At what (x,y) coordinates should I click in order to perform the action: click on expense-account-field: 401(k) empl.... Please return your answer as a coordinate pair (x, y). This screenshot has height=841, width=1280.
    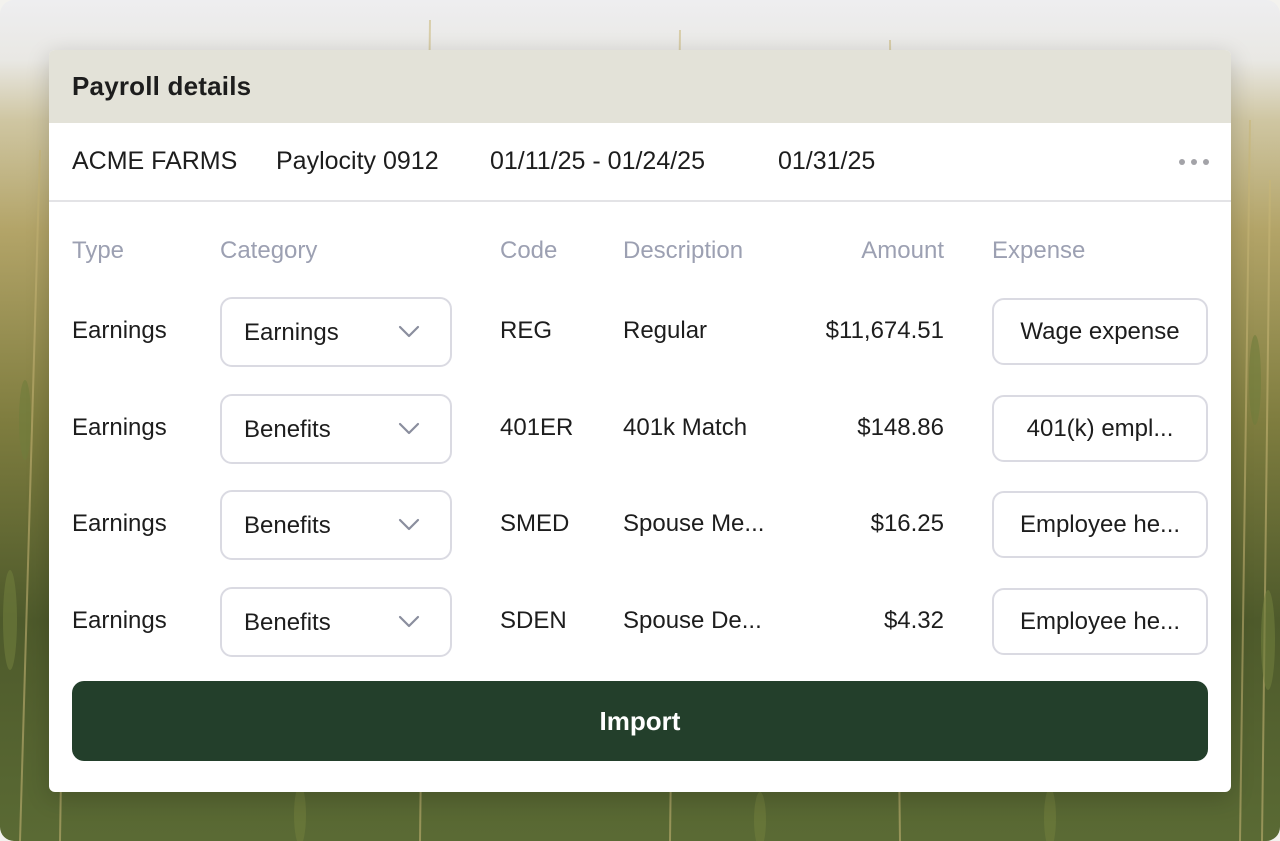
    Looking at the image, I should click on (1100, 428).